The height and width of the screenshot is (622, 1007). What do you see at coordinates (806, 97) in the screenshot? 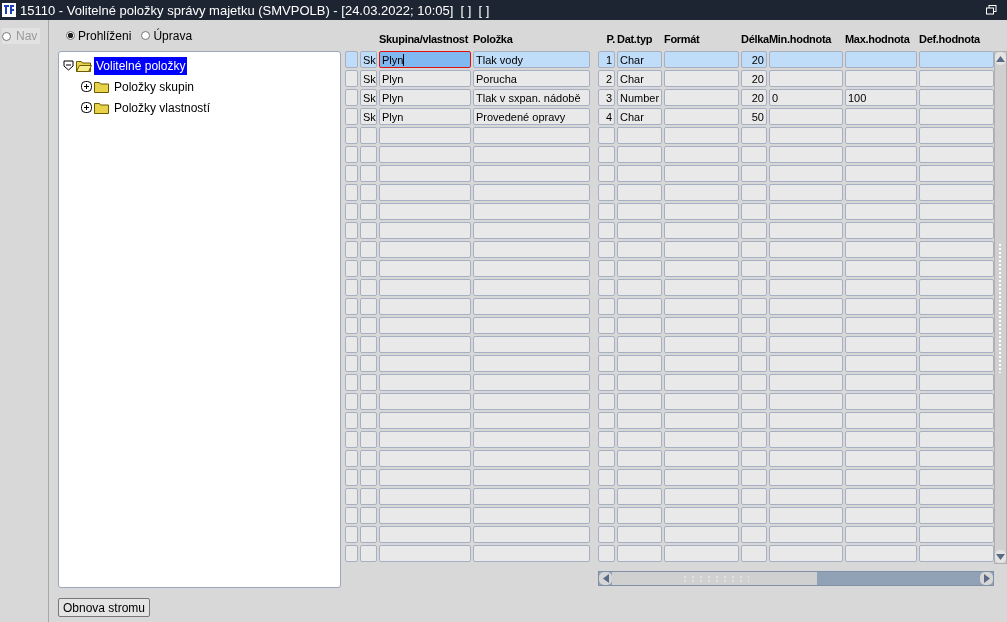
I see `table-cell: 0` at bounding box center [806, 97].